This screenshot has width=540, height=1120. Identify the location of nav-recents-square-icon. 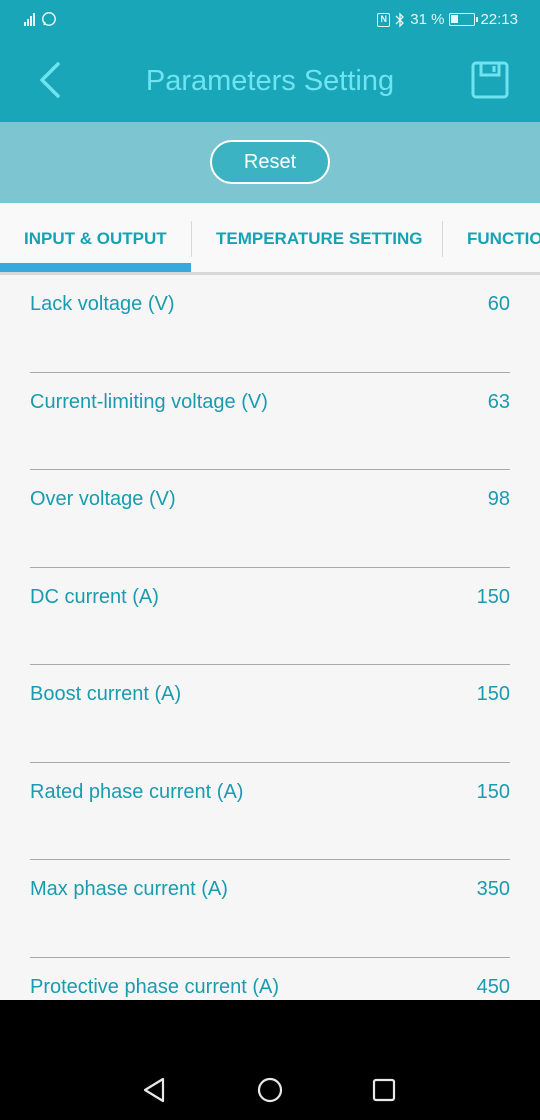
(384, 1090).